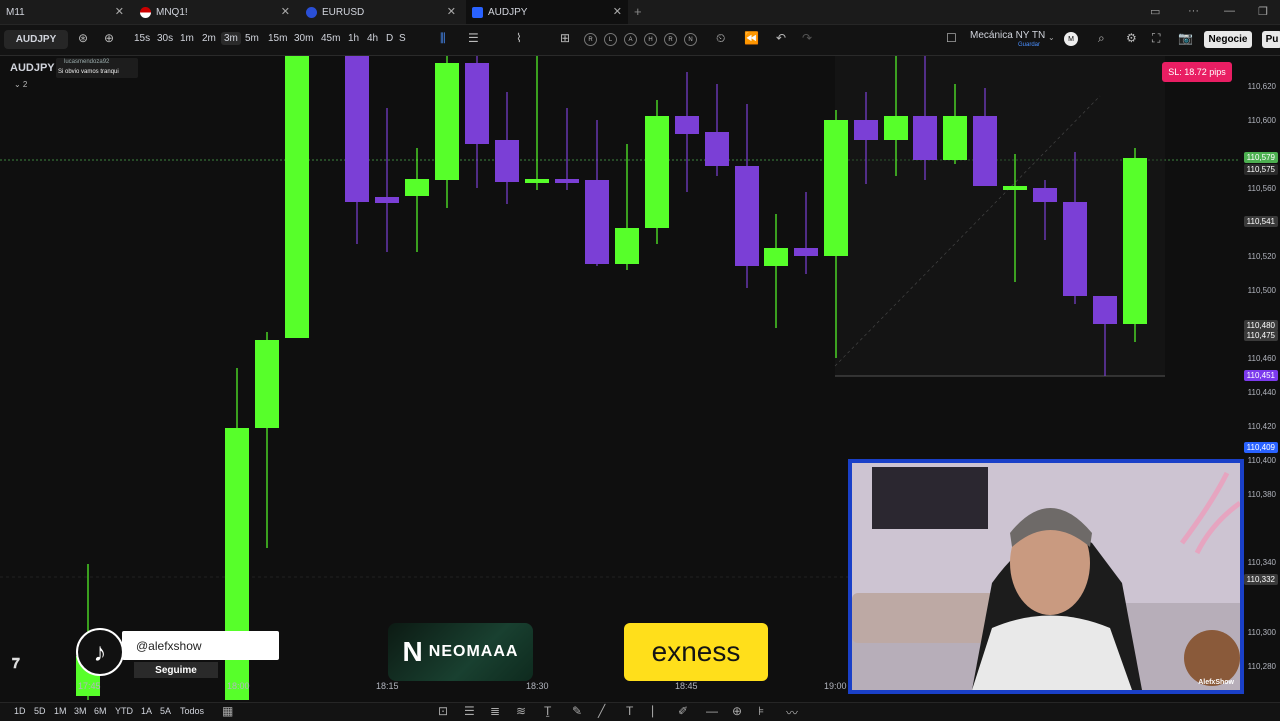 The image size is (1280, 721). What do you see at coordinates (192, 711) in the screenshot?
I see `range-all: Todos` at bounding box center [192, 711].